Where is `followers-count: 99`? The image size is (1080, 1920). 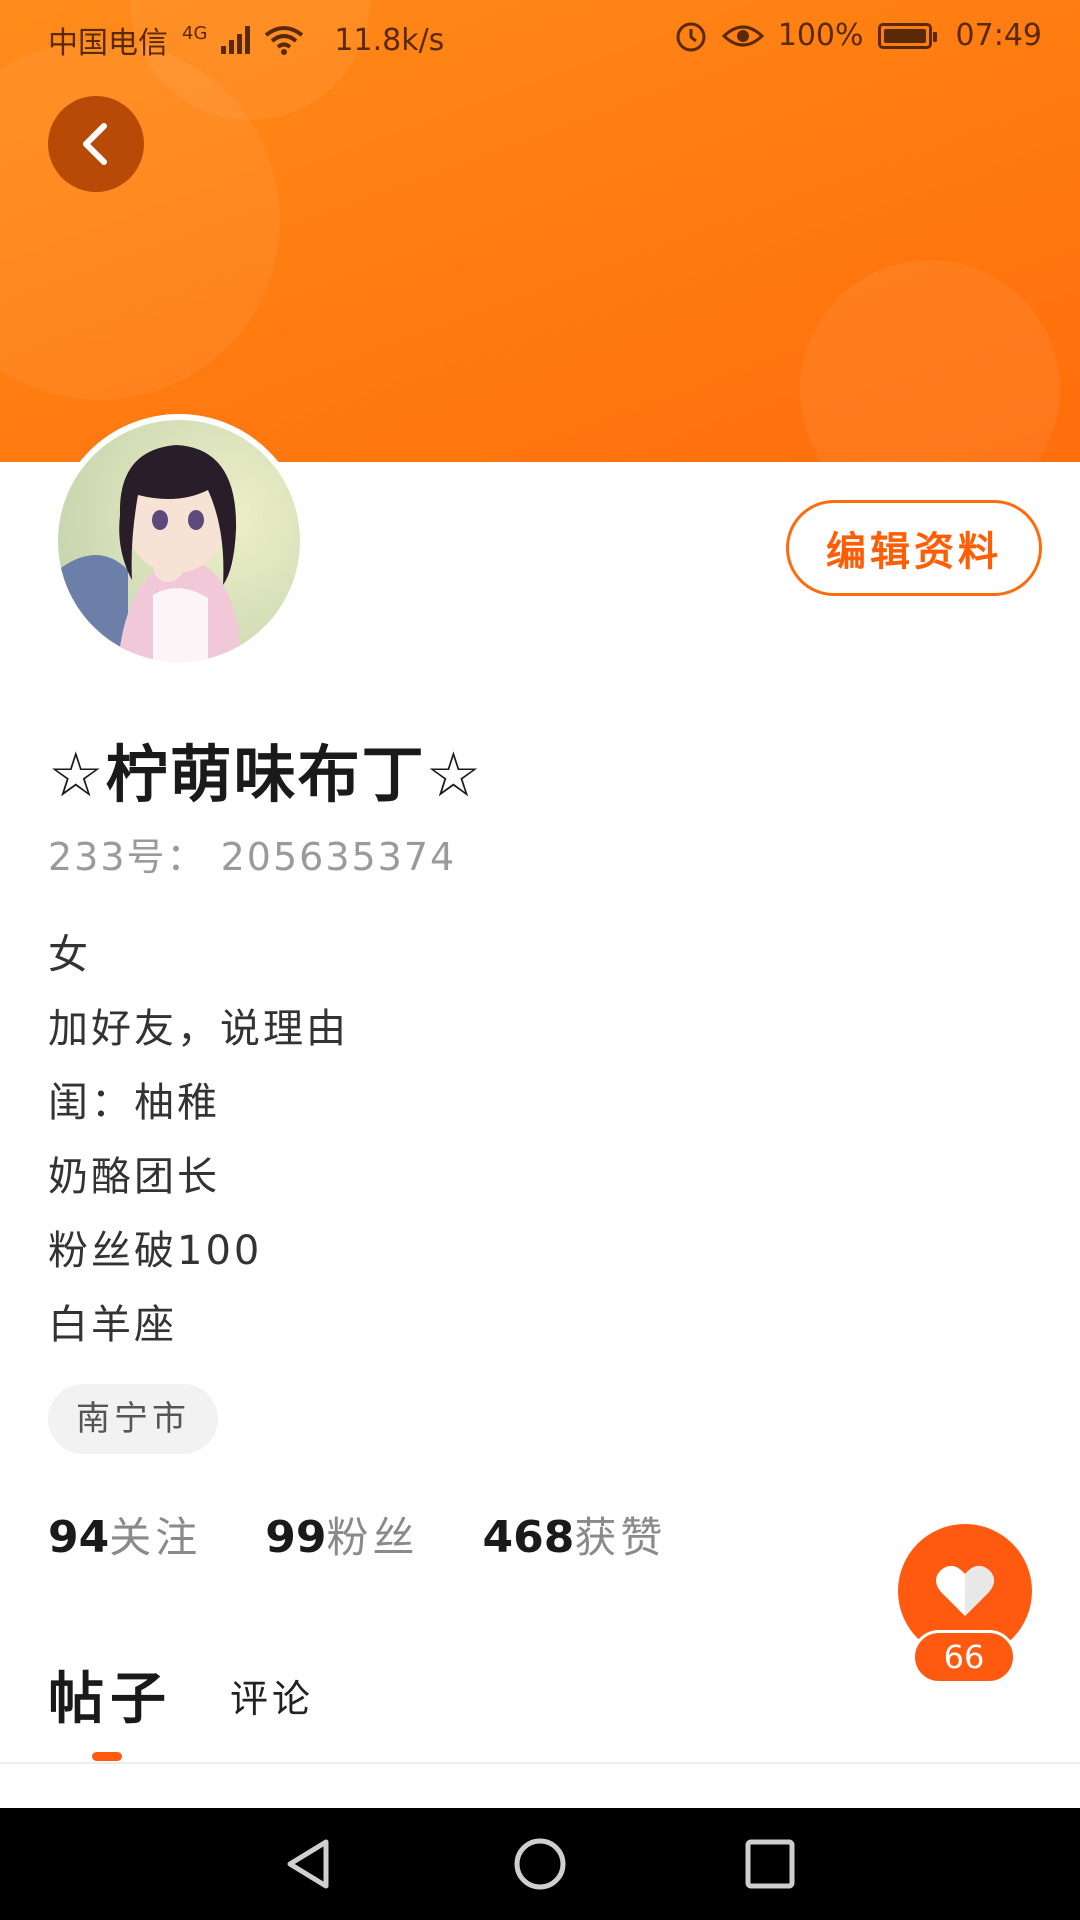 followers-count: 99 is located at coordinates (296, 1537).